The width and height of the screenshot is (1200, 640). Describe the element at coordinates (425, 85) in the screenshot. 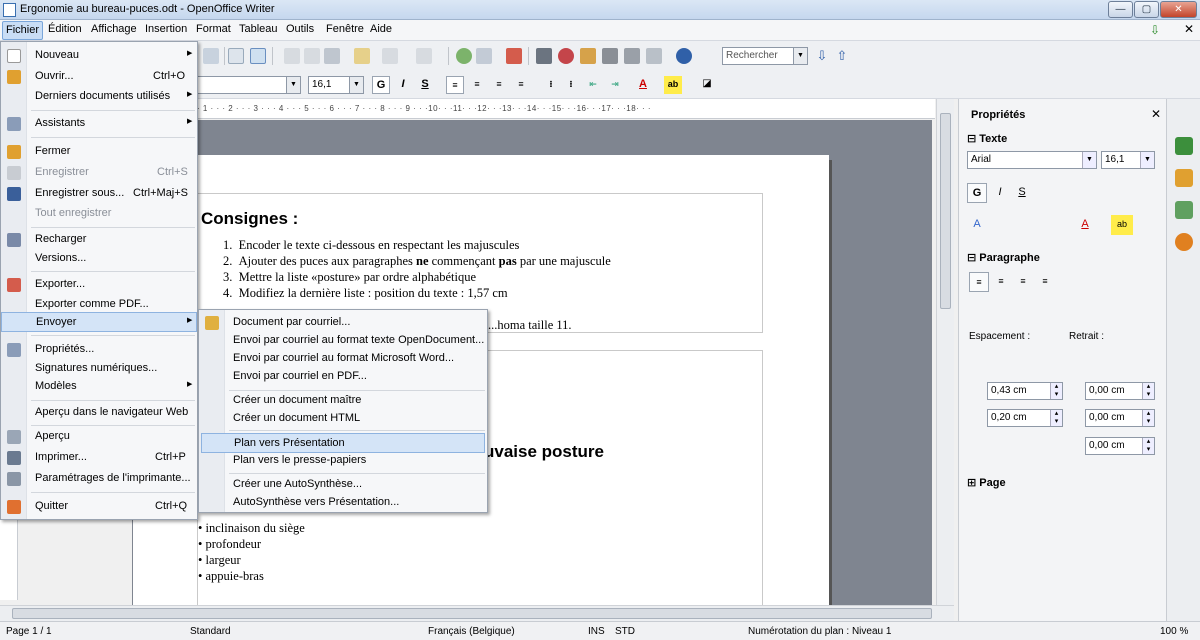

I see `underline-button: S` at that location.